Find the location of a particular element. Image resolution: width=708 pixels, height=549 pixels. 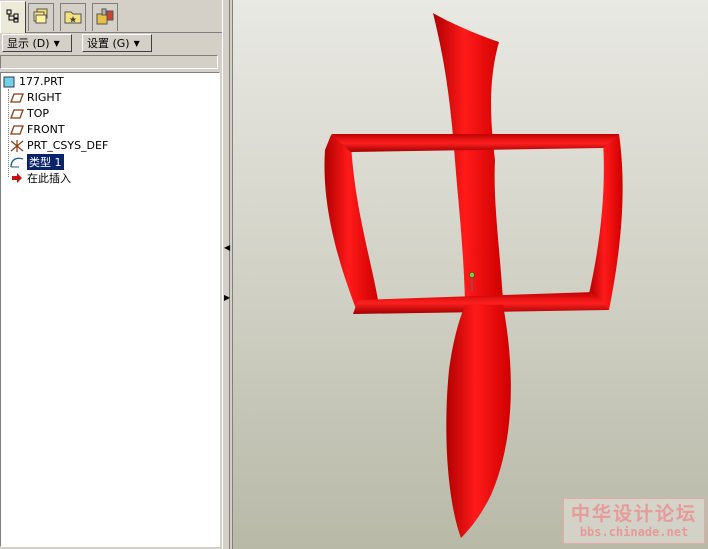

part-icon is located at coordinates (9, 82).